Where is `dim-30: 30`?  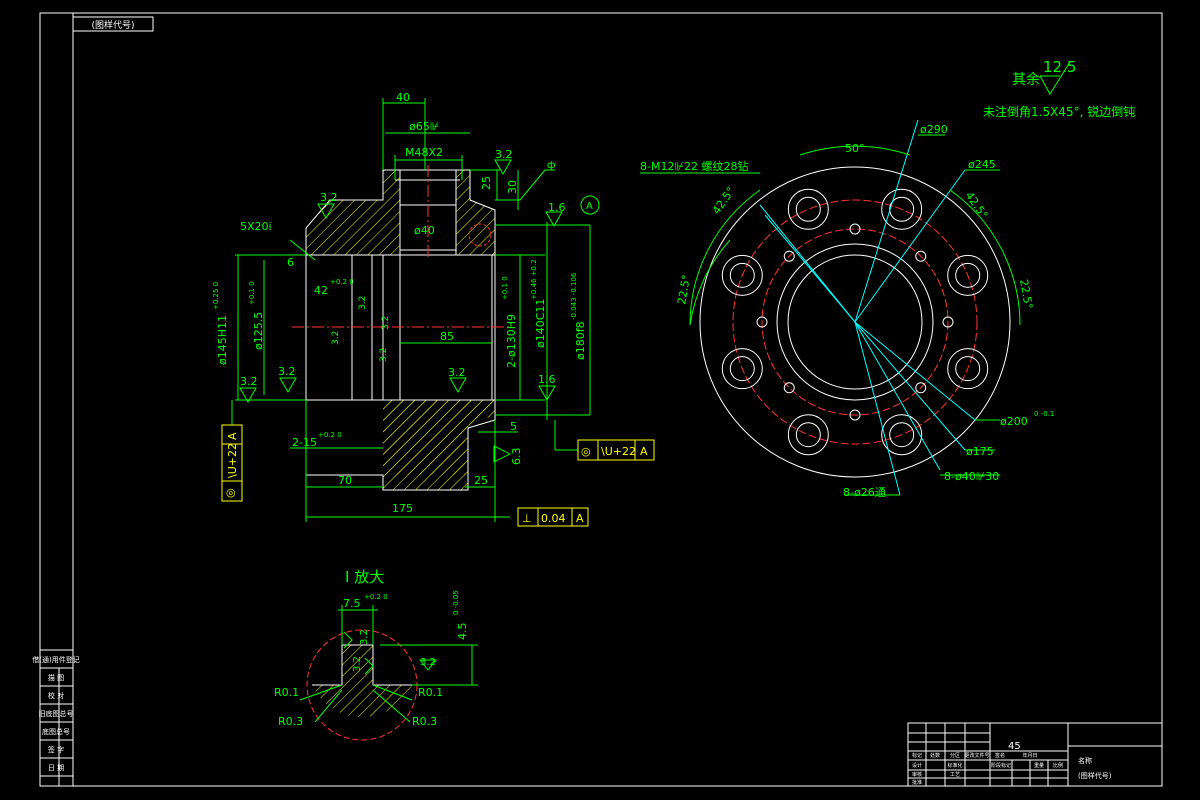
dim-30: 30 is located at coordinates (512, 187).